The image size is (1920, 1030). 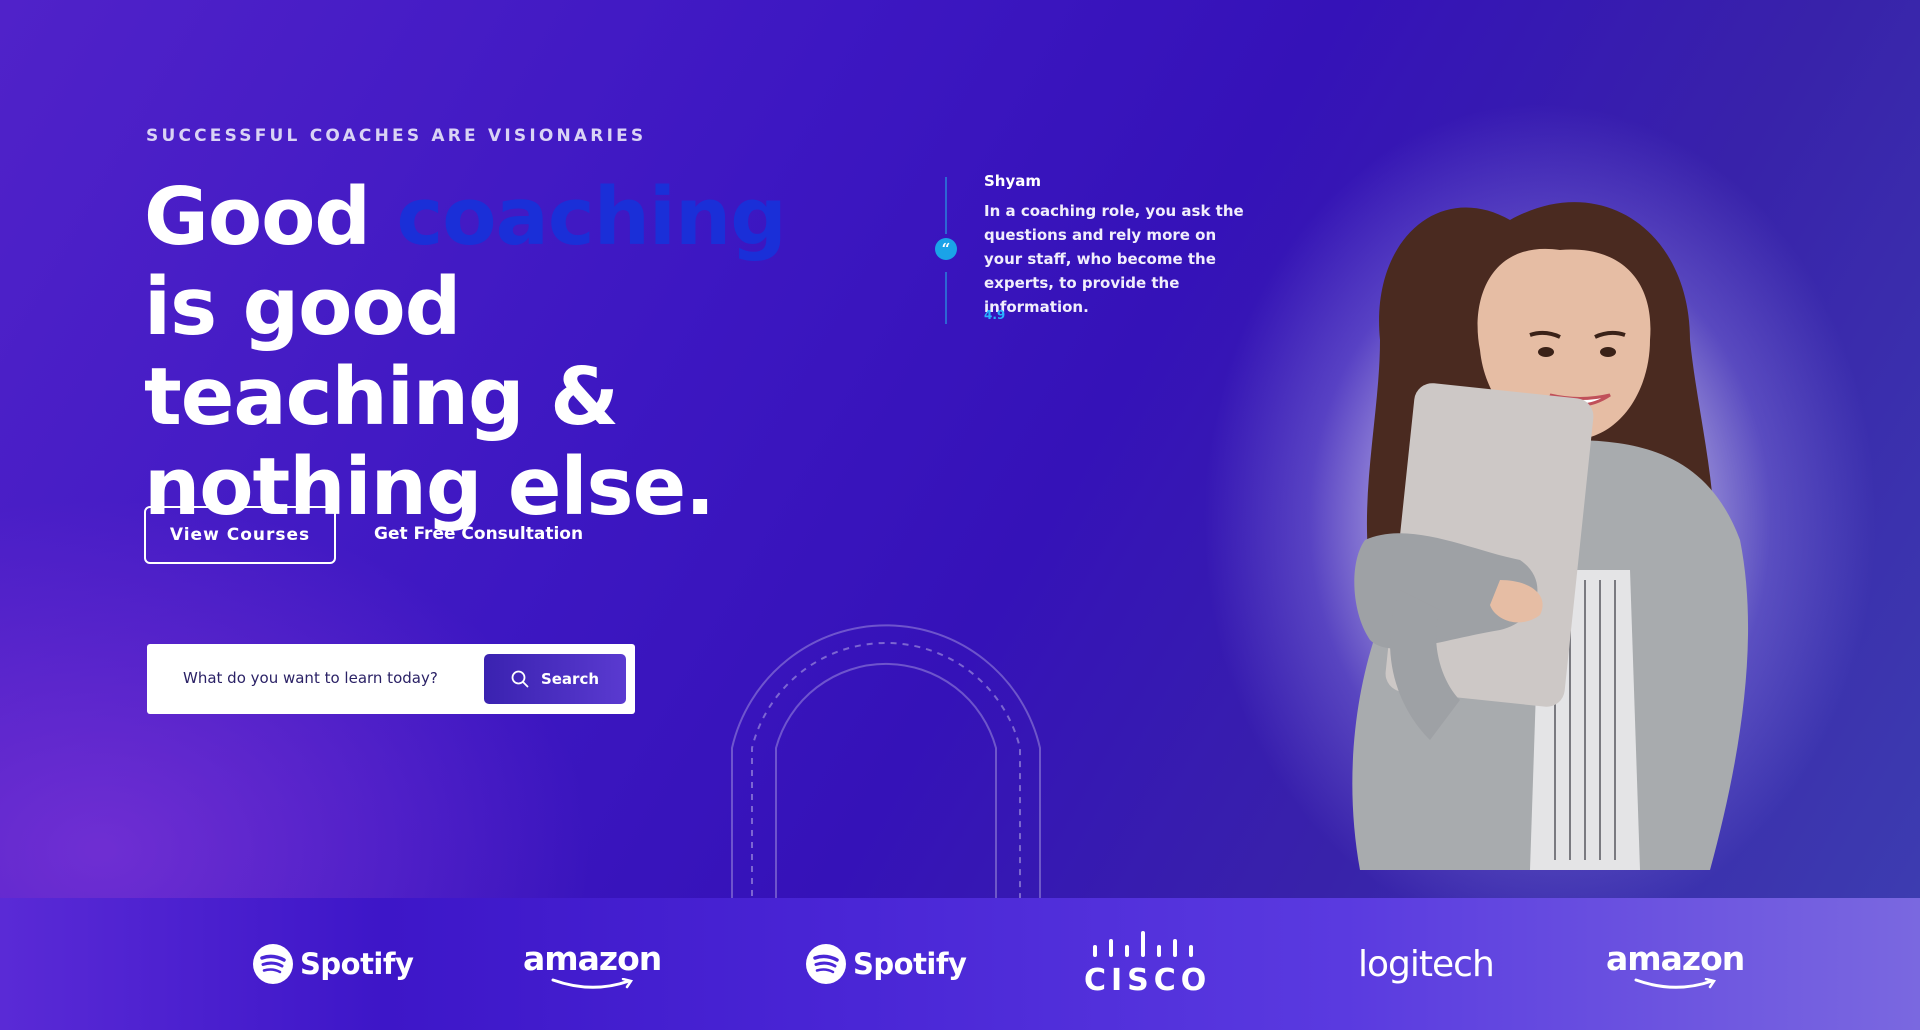 I want to click on logo-cisco-text: CISCO, so click(x=1148, y=980).